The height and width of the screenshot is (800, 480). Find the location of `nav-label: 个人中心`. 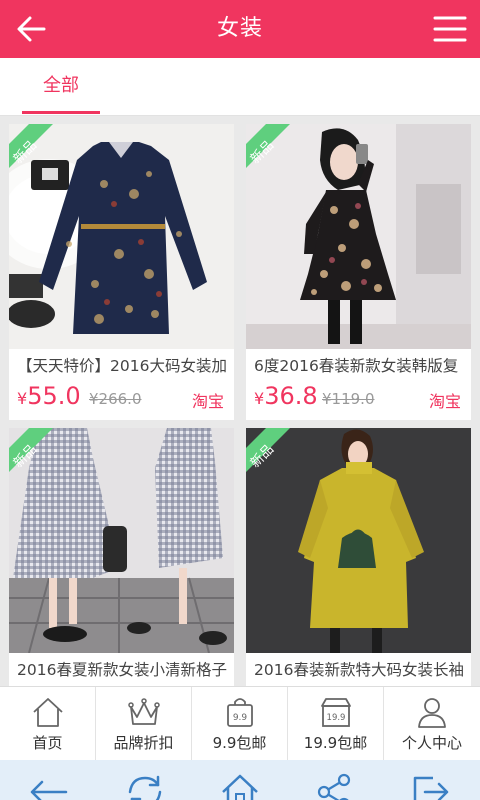

nav-label: 个人中心 is located at coordinates (431, 743).